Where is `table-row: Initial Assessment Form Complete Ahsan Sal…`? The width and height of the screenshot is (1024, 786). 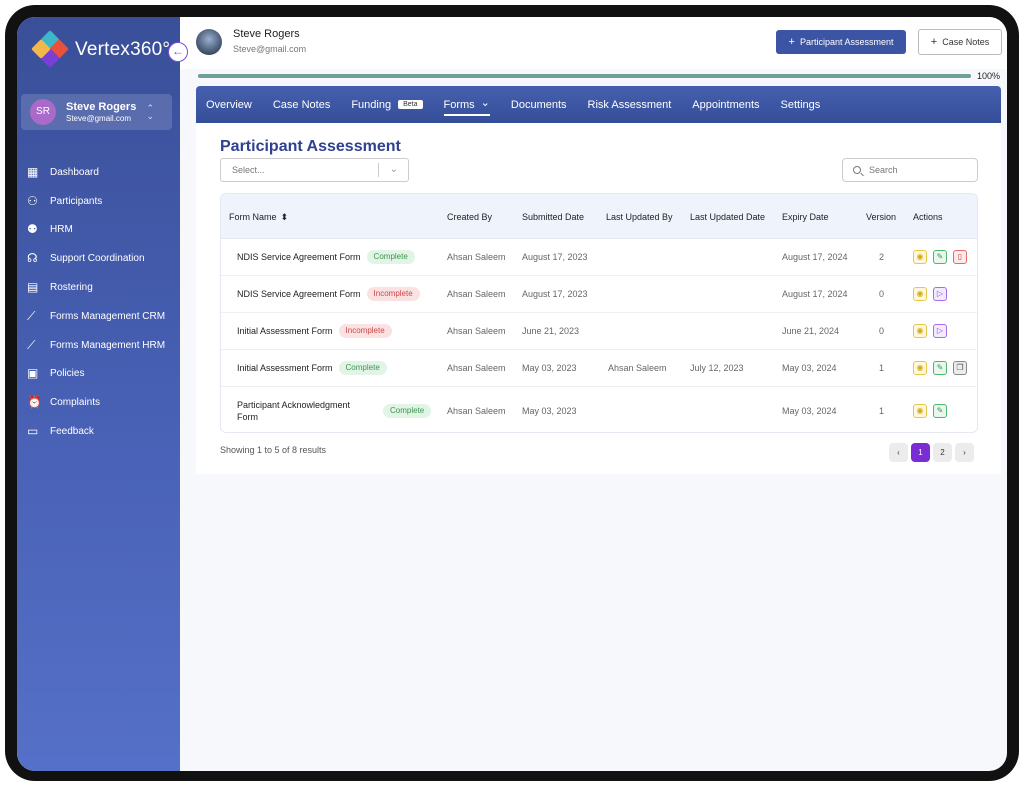 table-row: Initial Assessment Form Complete Ahsan Sal… is located at coordinates (599, 368).